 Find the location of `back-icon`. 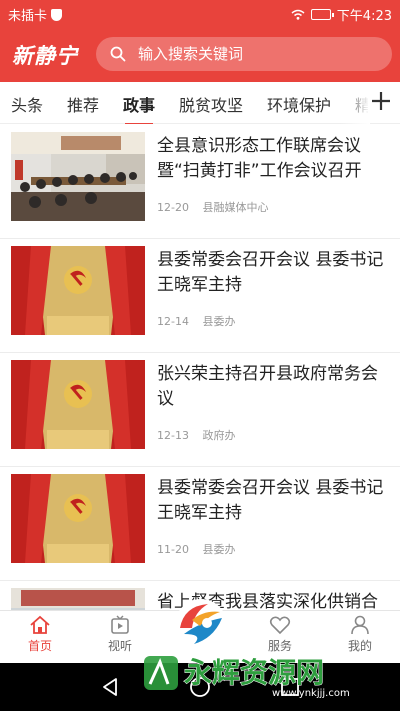

back-icon is located at coordinates (110, 687).